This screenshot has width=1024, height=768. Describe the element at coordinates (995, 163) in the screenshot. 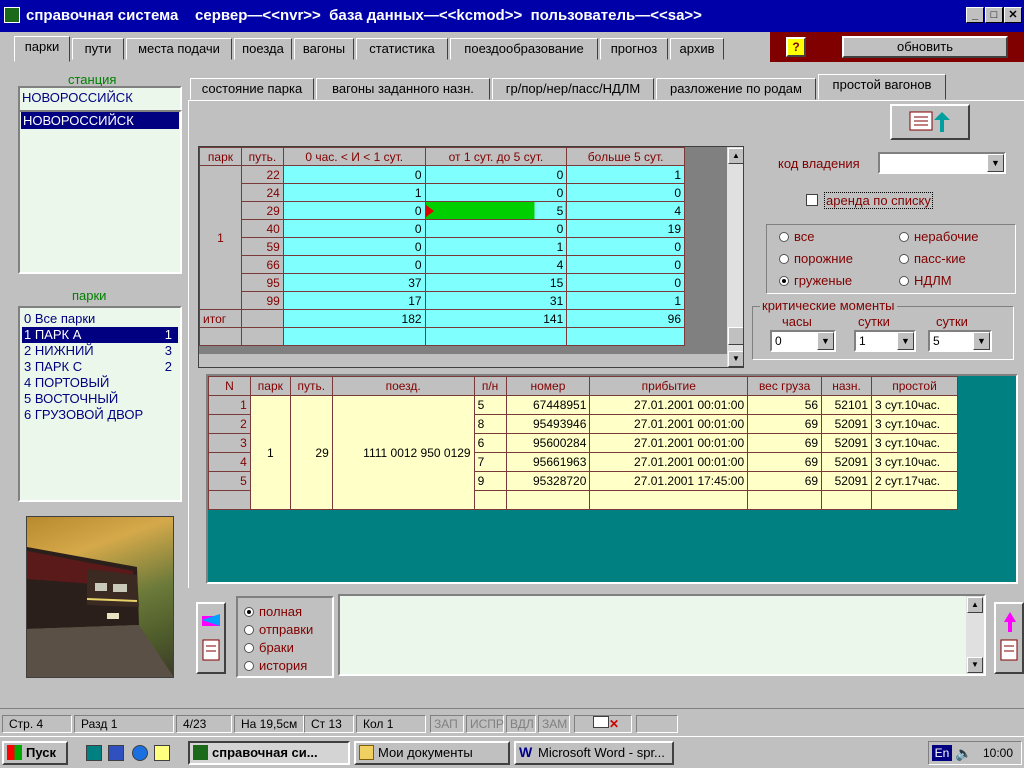

I see `chevron-down-icon: ▼` at that location.